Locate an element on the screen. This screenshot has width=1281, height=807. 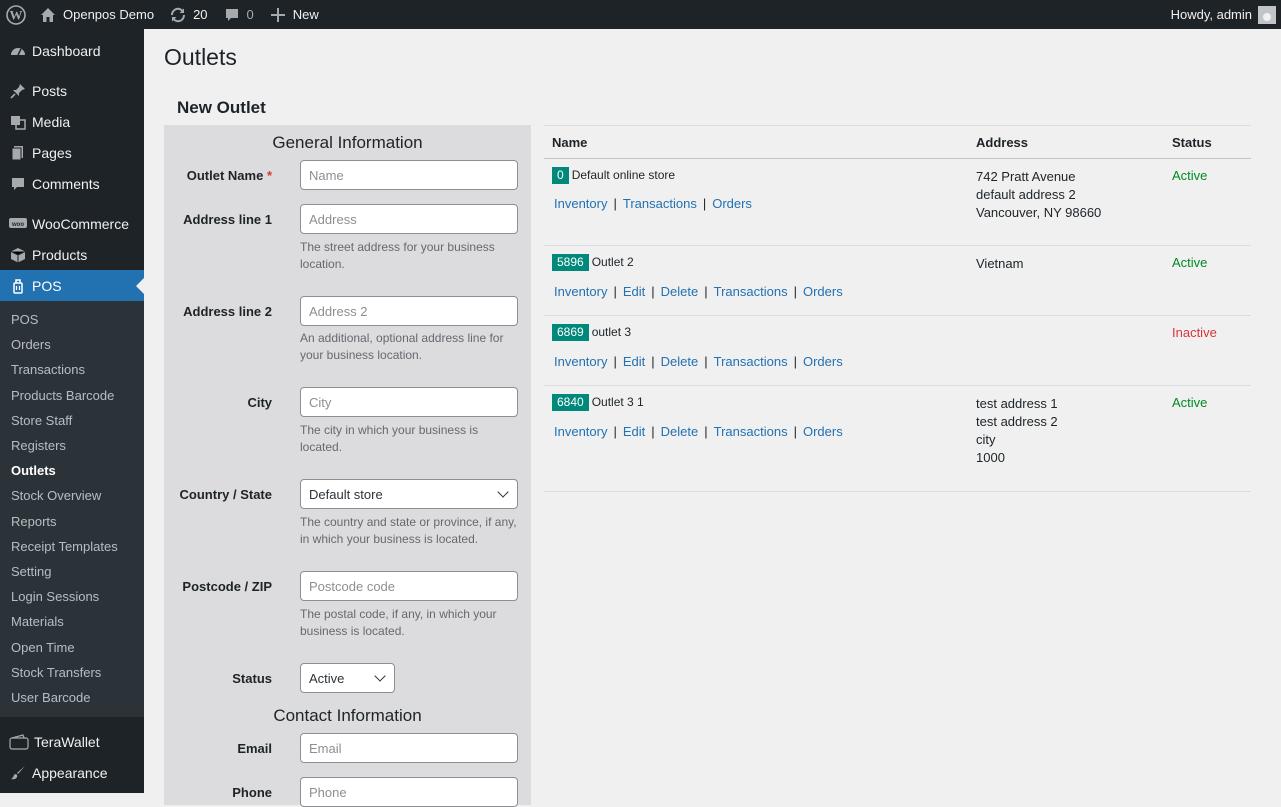
outlet-name-cell: 6869 outlet 3 is located at coordinates (591, 332).